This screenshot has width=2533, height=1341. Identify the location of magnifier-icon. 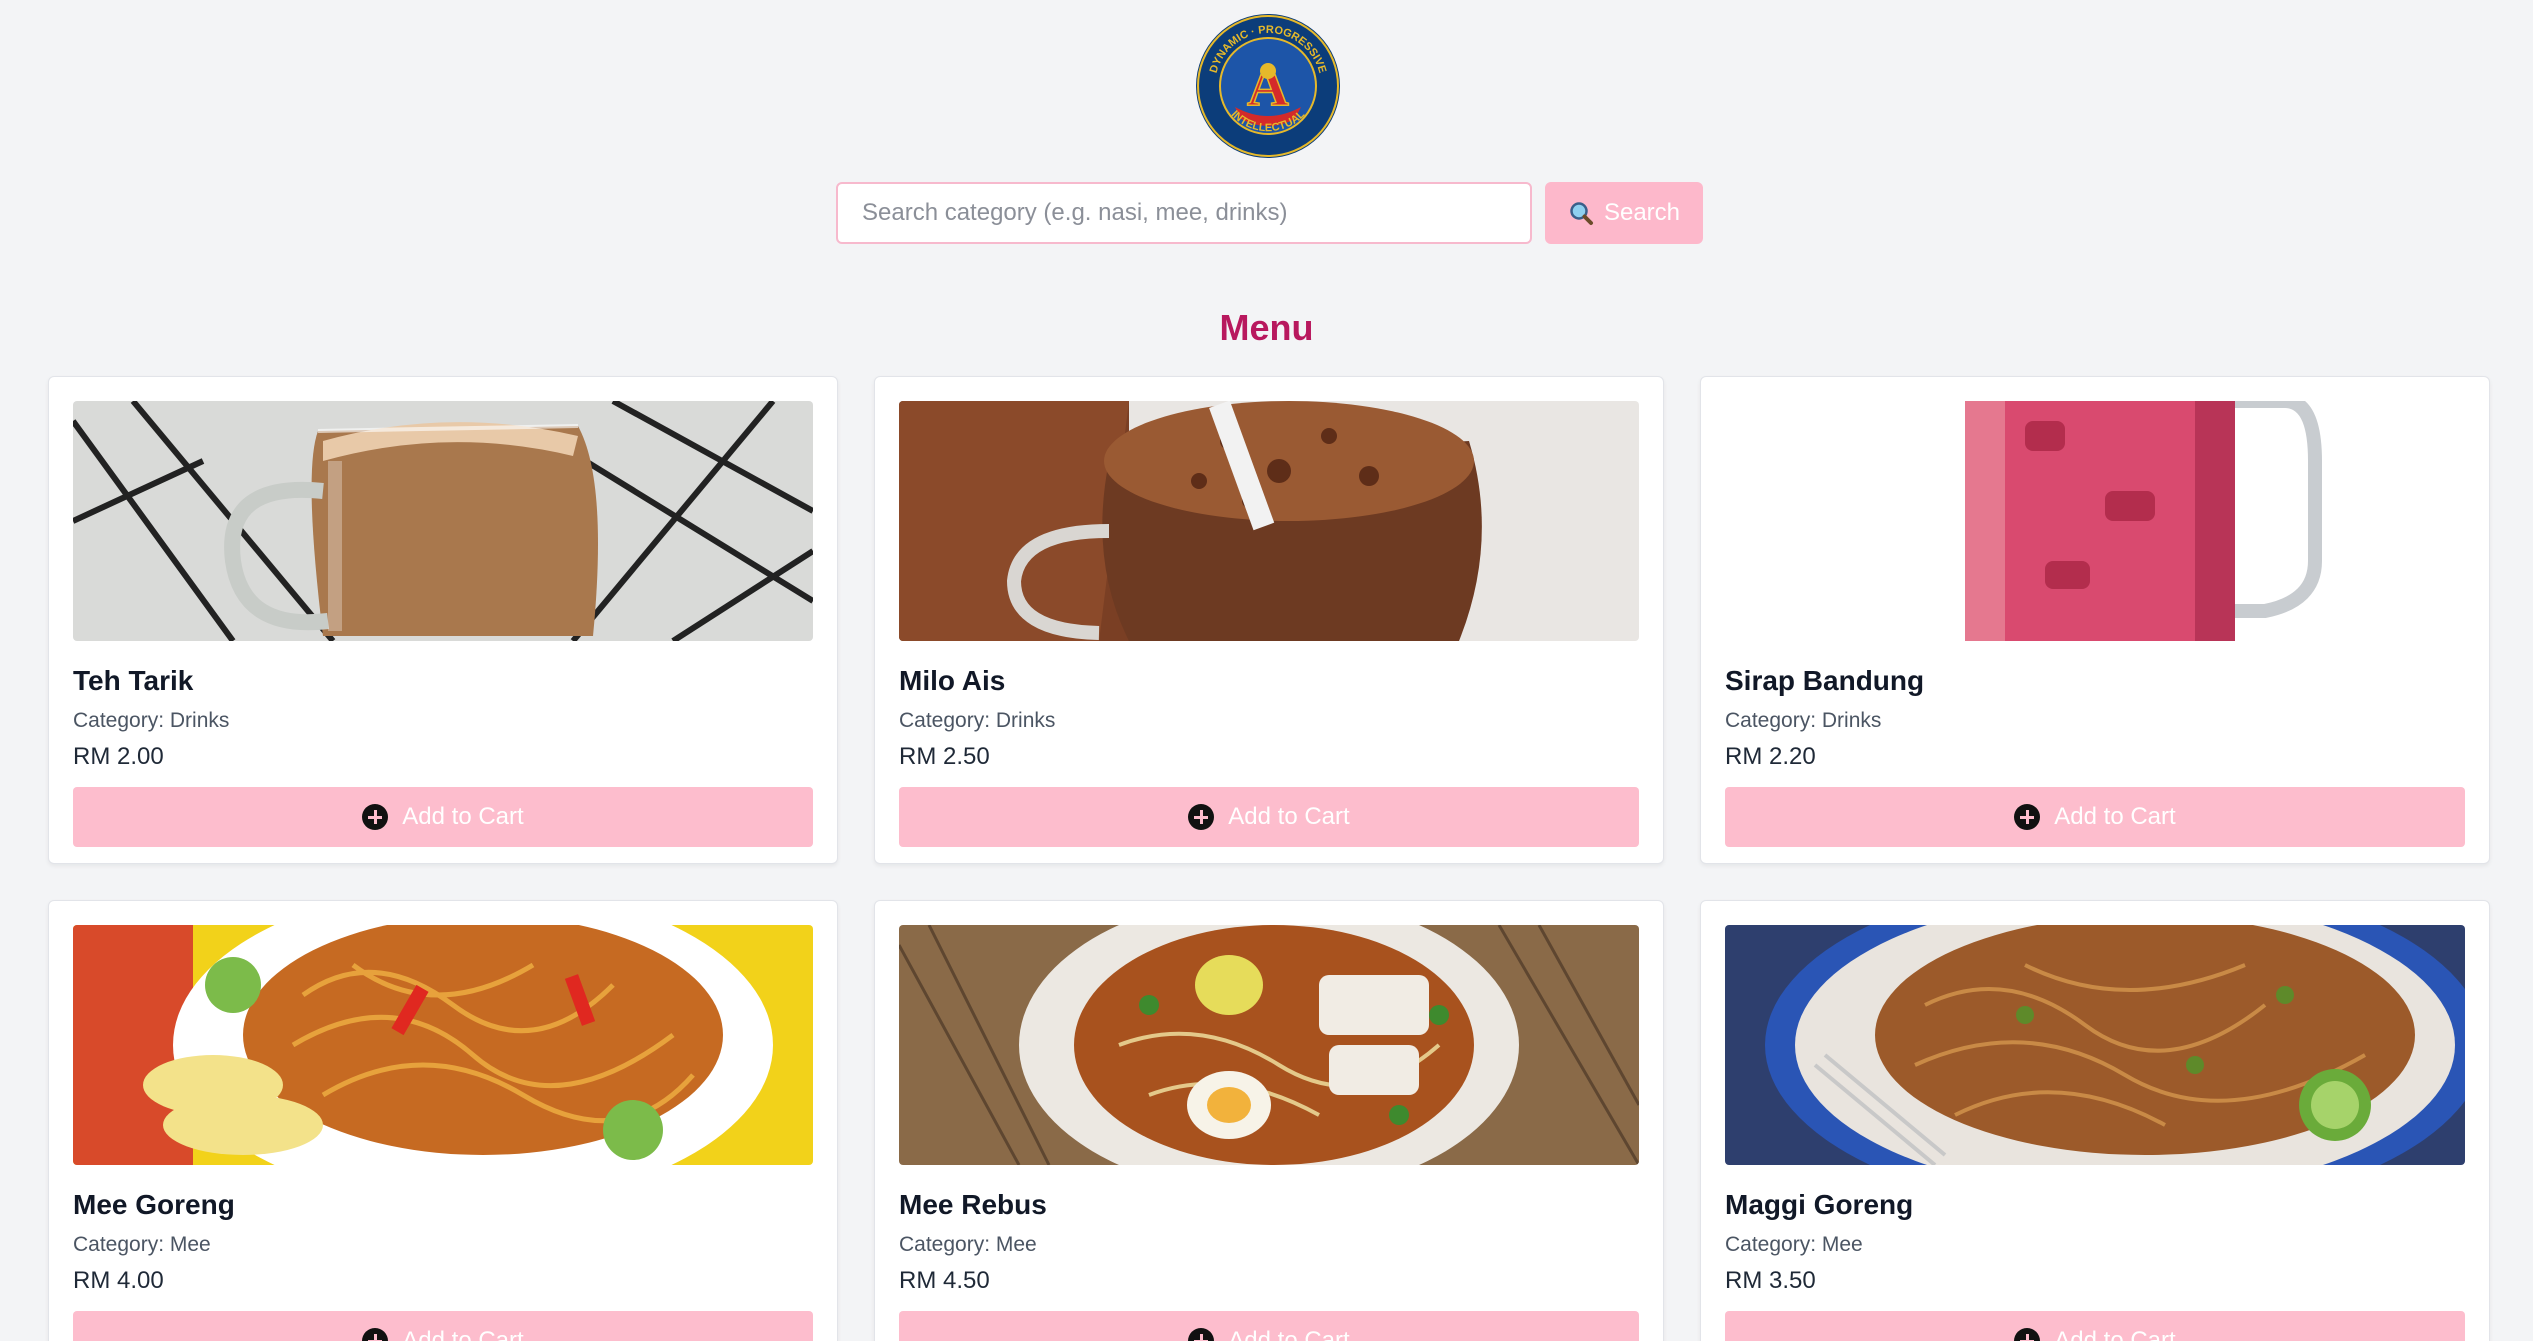
(1581, 213).